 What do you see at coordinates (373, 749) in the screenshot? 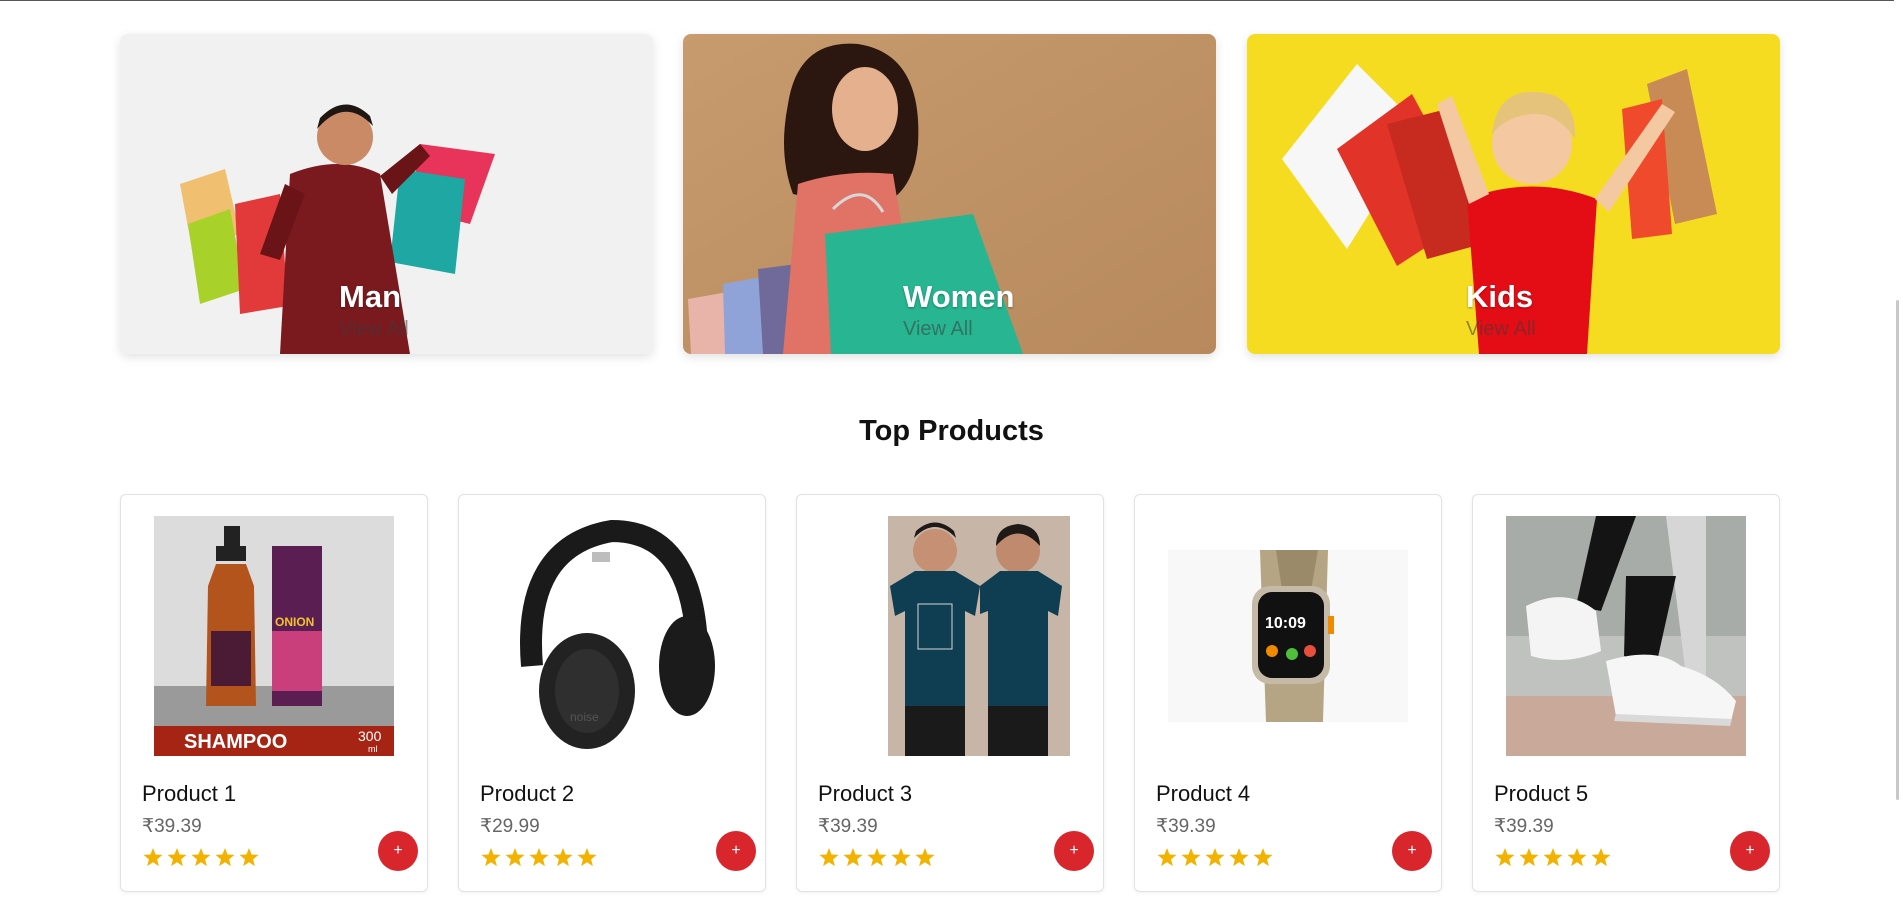
I see `svg-text: ml` at bounding box center [373, 749].